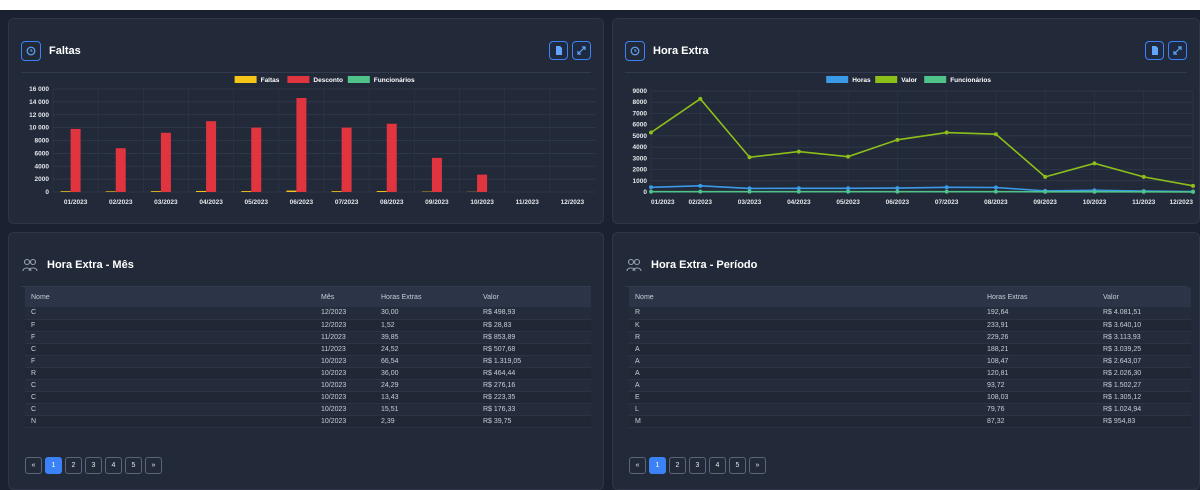 This screenshot has height=490, width=1200. I want to click on table-row: N 10/2023 2,39 R$ 39,75, so click(308, 422).